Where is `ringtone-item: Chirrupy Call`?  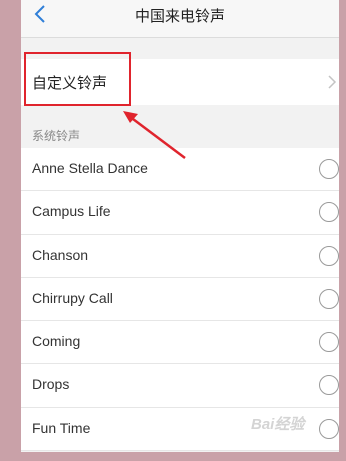 ringtone-item: Chirrupy Call is located at coordinates (180, 300).